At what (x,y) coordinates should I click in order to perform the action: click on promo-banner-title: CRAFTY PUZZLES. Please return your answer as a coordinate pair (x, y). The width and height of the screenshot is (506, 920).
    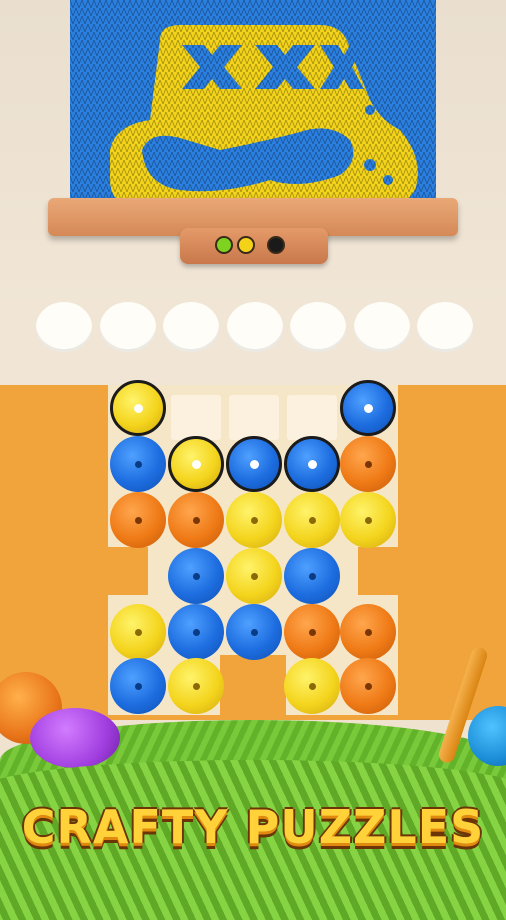
    Looking at the image, I should click on (253, 827).